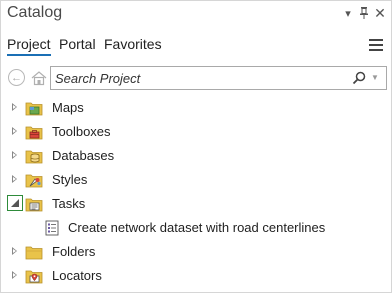 The height and width of the screenshot is (293, 392). I want to click on tree-item-folders: Folders, so click(196, 252).